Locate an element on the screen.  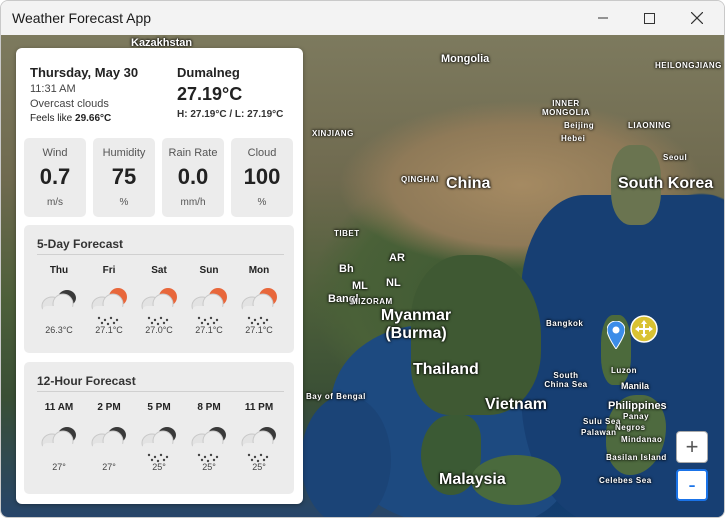
minus-icon: - is located at coordinates (692, 484).